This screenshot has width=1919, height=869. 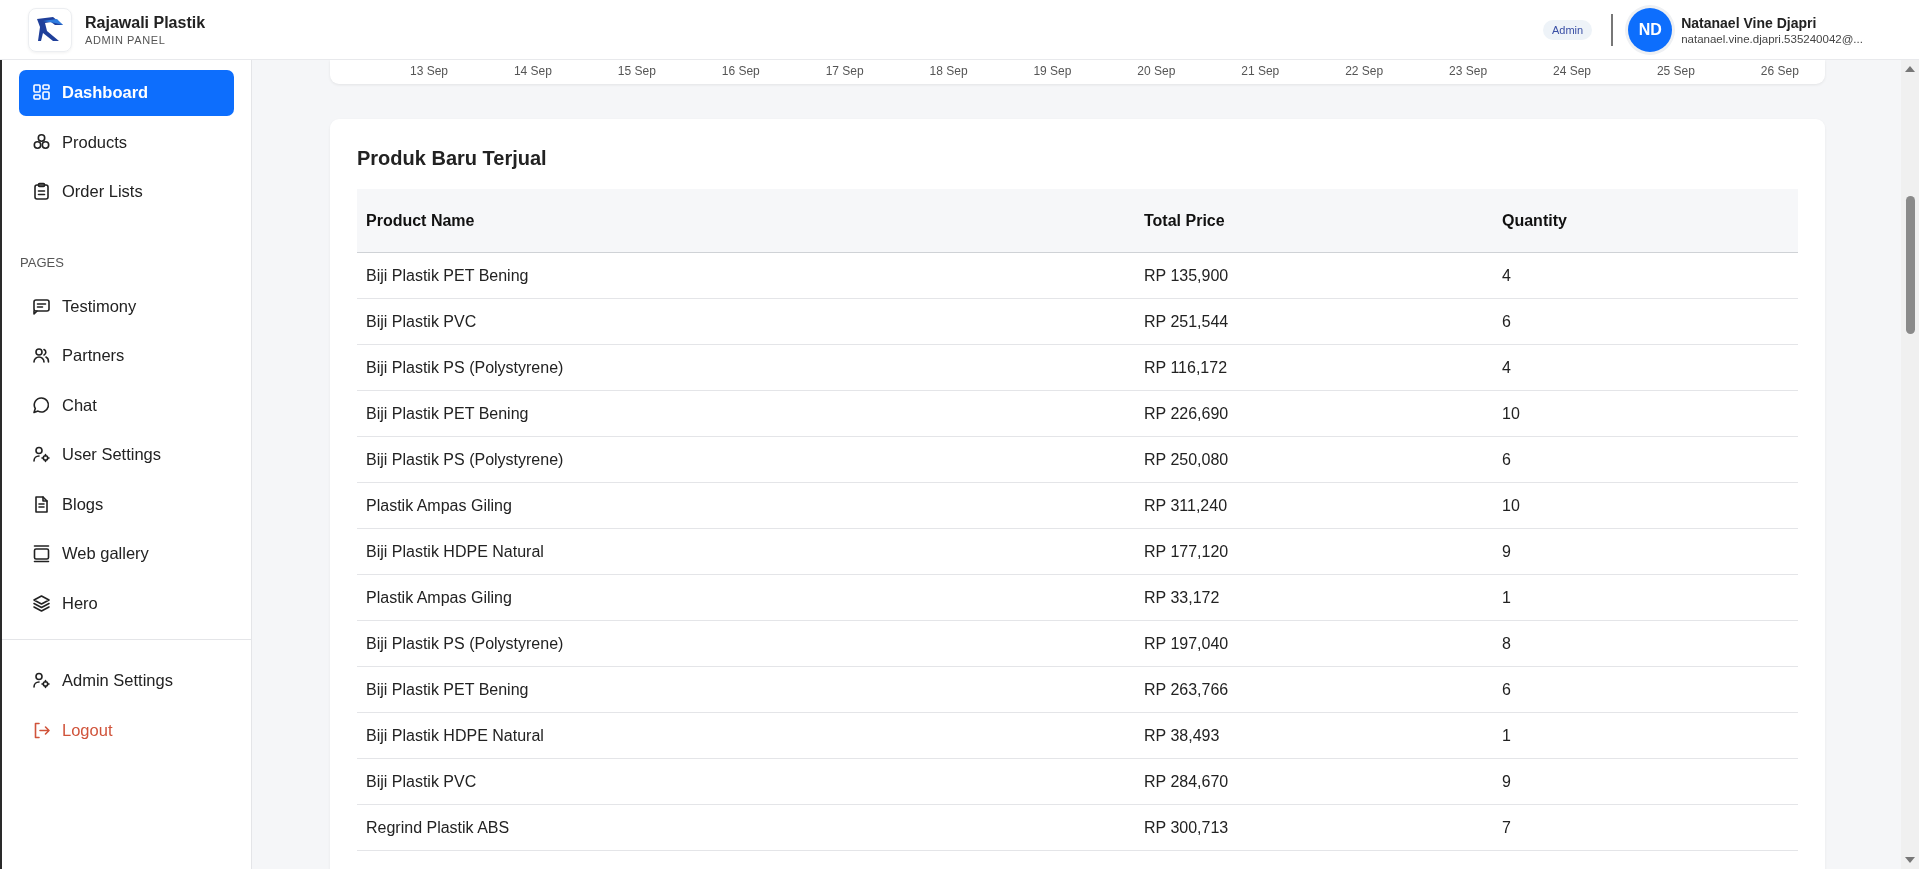 What do you see at coordinates (1314, 321) in the screenshot?
I see `table-cell: RP 251,544` at bounding box center [1314, 321].